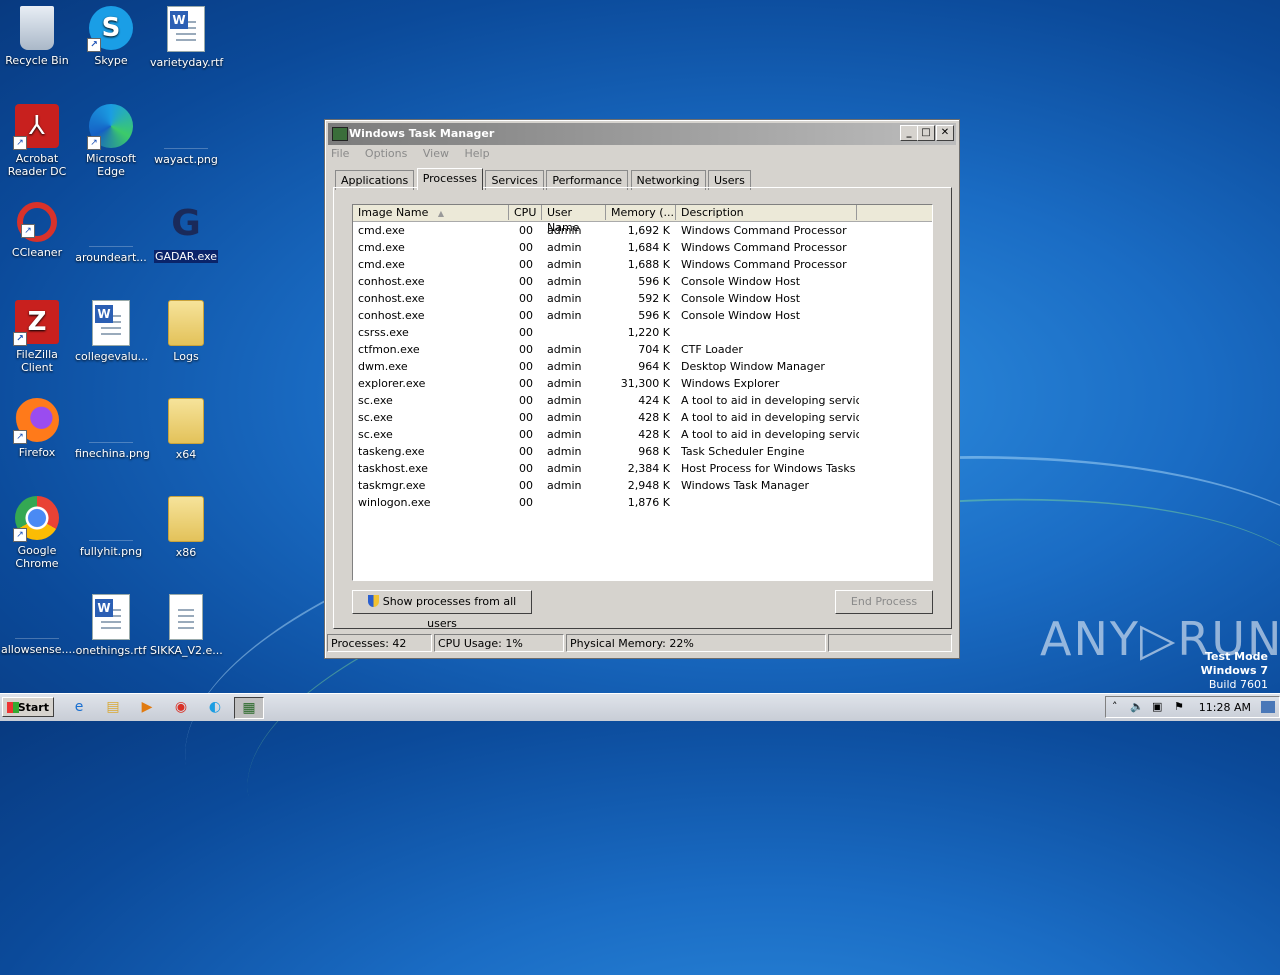 The height and width of the screenshot is (975, 1280). Describe the element at coordinates (753, 366) in the screenshot. I see `cell-desc: Desktop Window Manager` at that location.